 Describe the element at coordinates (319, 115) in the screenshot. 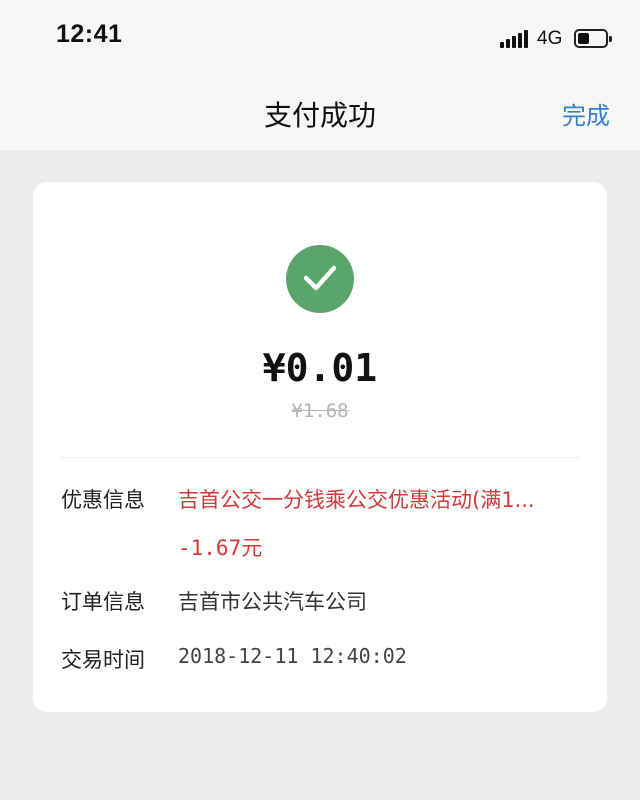

I see `page-title: 支付成功` at that location.